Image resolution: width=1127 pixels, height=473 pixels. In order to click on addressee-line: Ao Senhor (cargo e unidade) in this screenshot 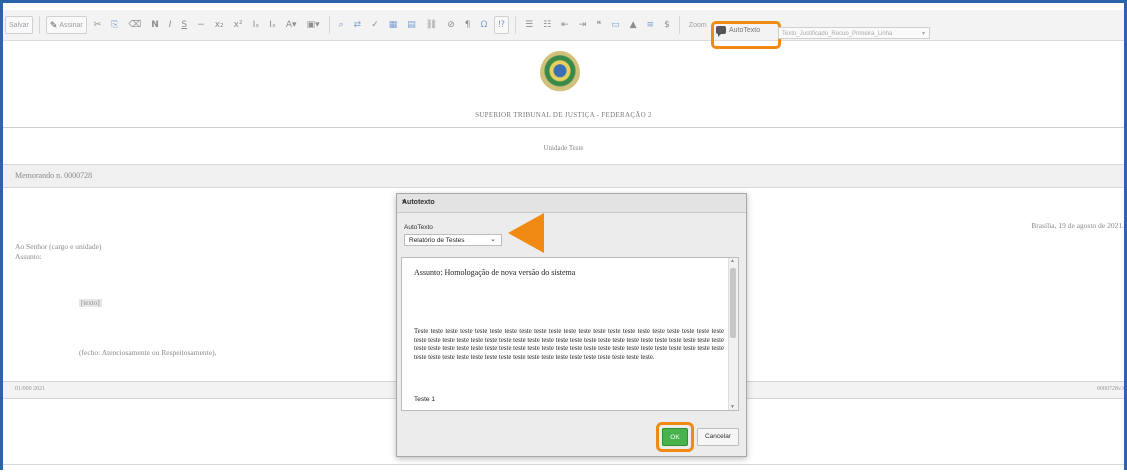, I will do `click(58, 246)`.